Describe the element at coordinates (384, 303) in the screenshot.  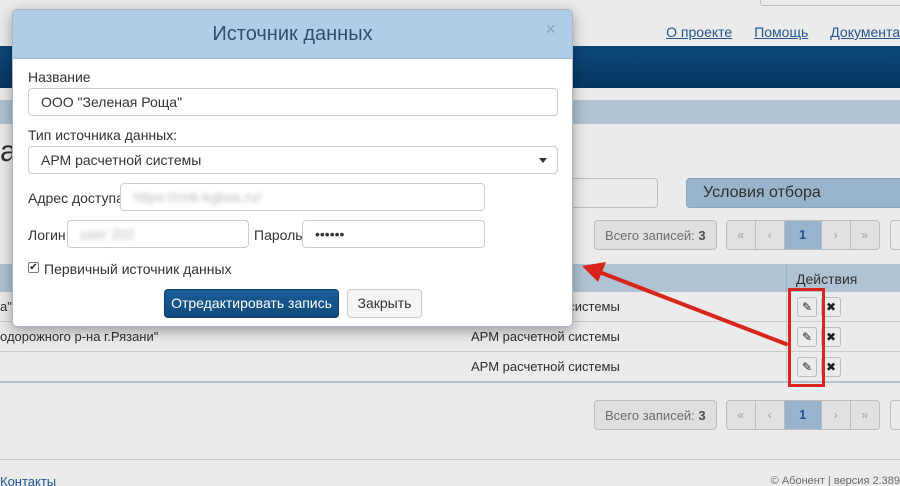
I see `close-button: Закрыть` at that location.